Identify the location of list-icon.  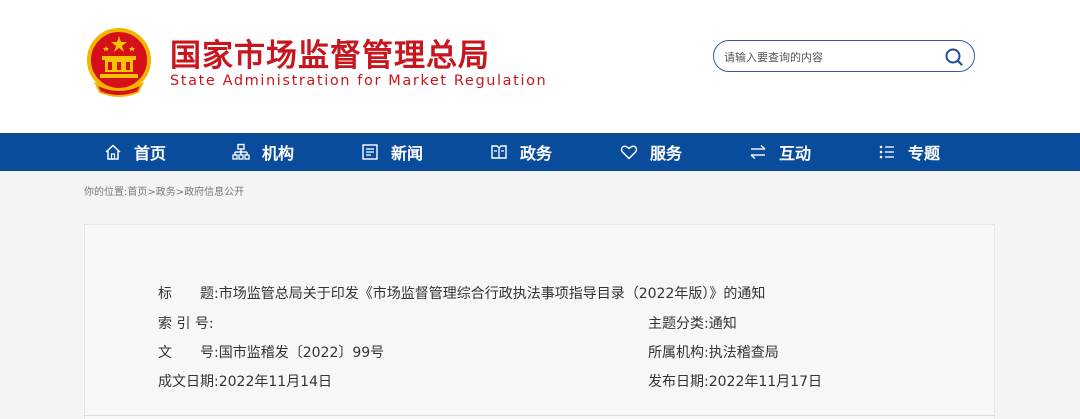
(886, 152).